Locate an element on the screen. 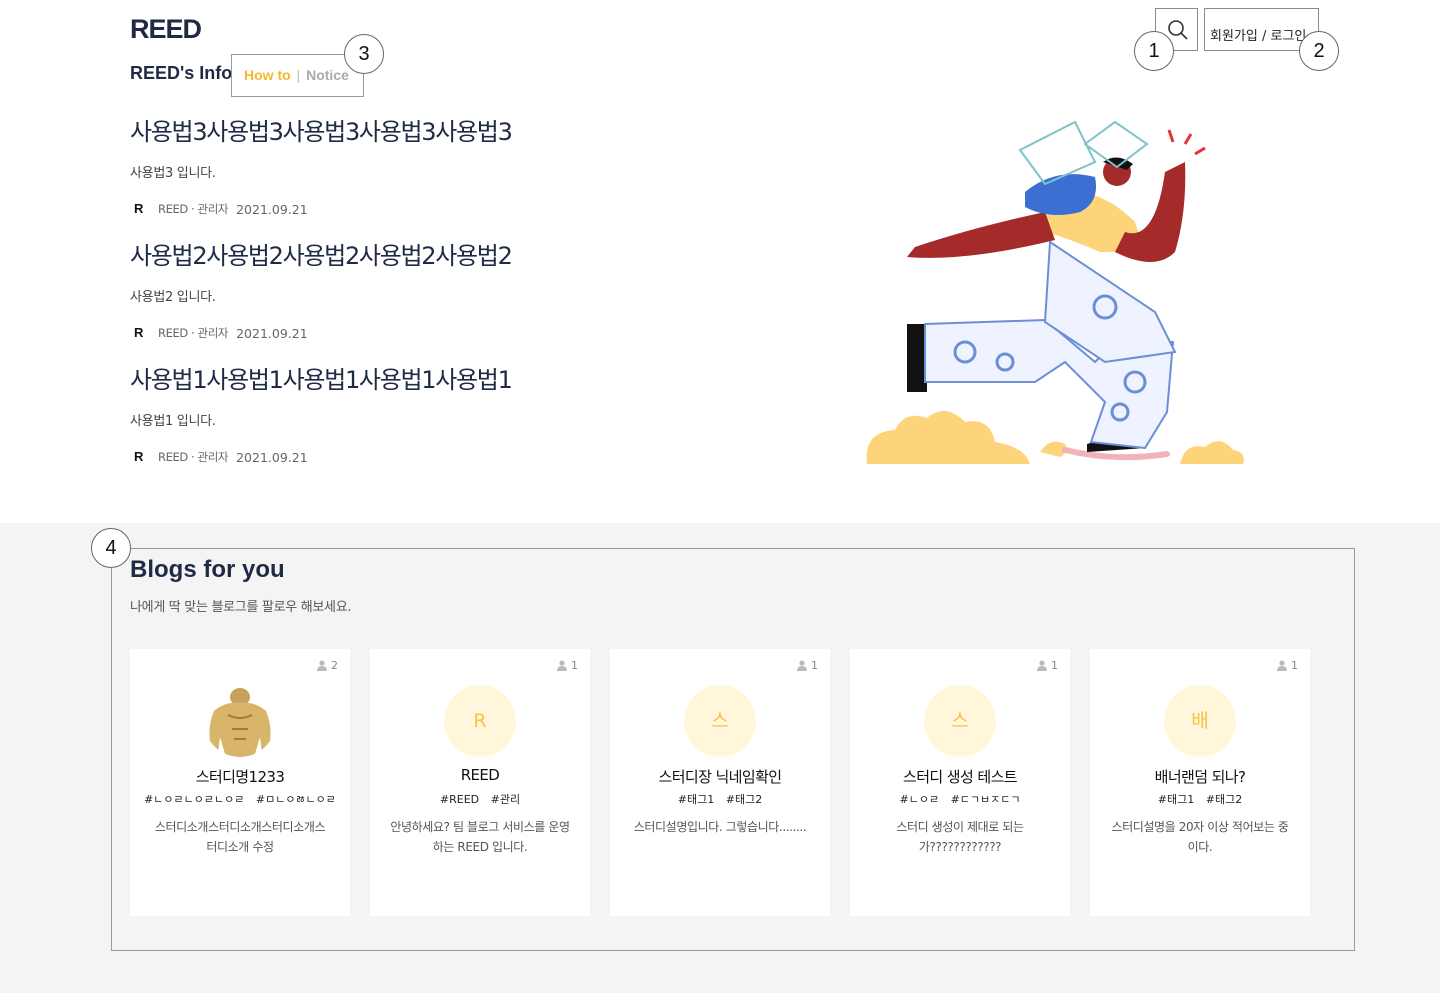  blogs-section-title: Blogs for you is located at coordinates (207, 569).